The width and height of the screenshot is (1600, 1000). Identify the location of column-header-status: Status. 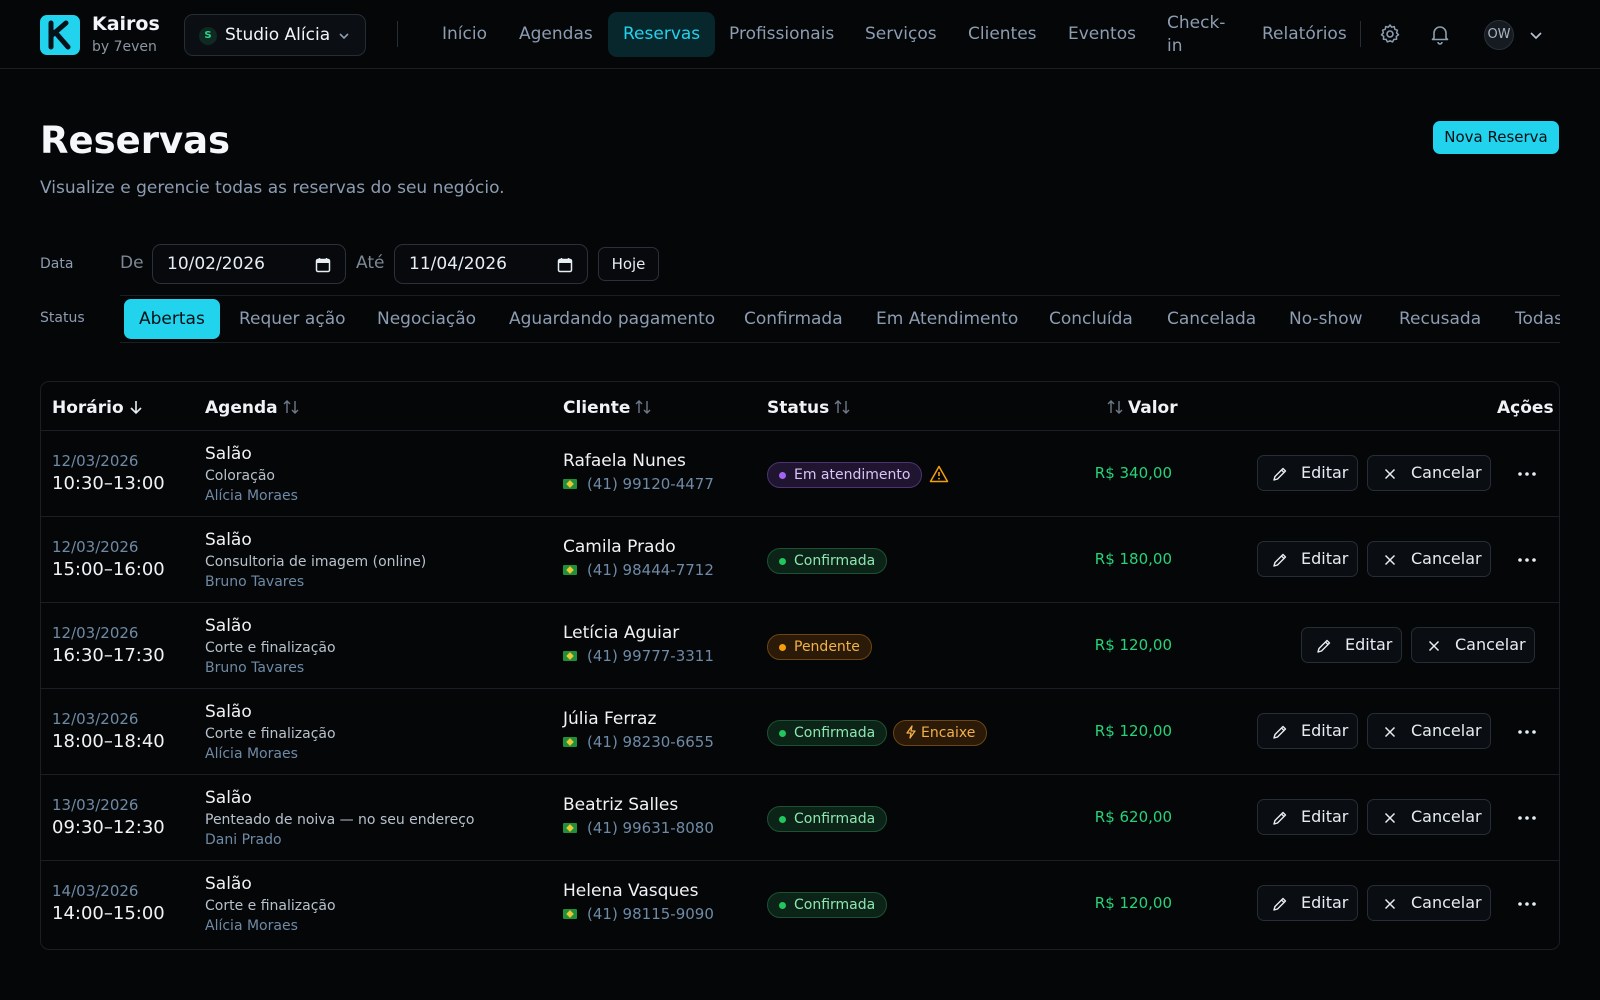
(809, 408).